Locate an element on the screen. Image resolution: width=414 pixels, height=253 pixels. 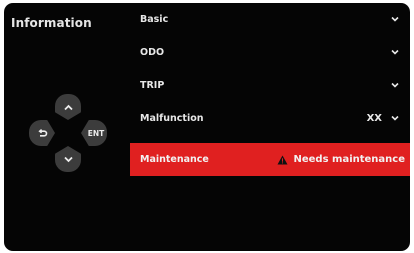
dpad-enter-button: ENT is located at coordinates (94, 133).